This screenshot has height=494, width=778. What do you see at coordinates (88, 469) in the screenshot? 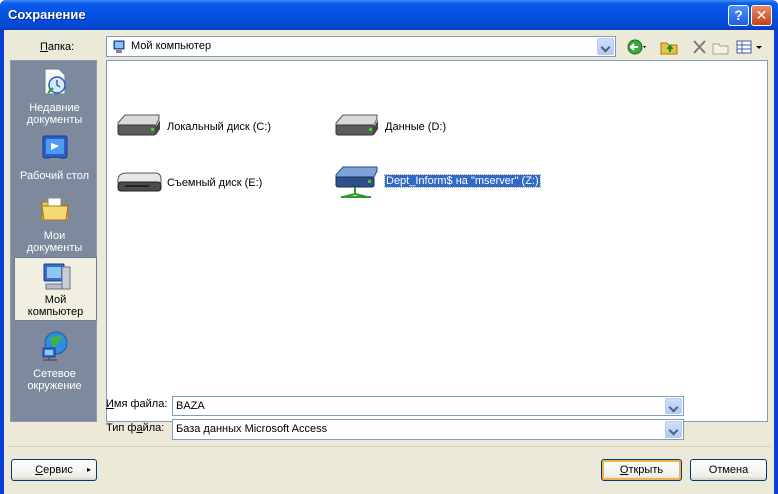
I see `service-menu-arrow-icon: ▸` at bounding box center [88, 469].